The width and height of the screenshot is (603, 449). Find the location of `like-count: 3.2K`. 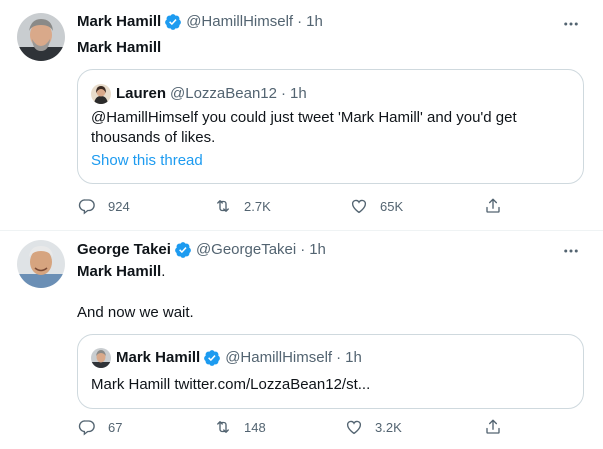

like-count: 3.2K is located at coordinates (388, 427).